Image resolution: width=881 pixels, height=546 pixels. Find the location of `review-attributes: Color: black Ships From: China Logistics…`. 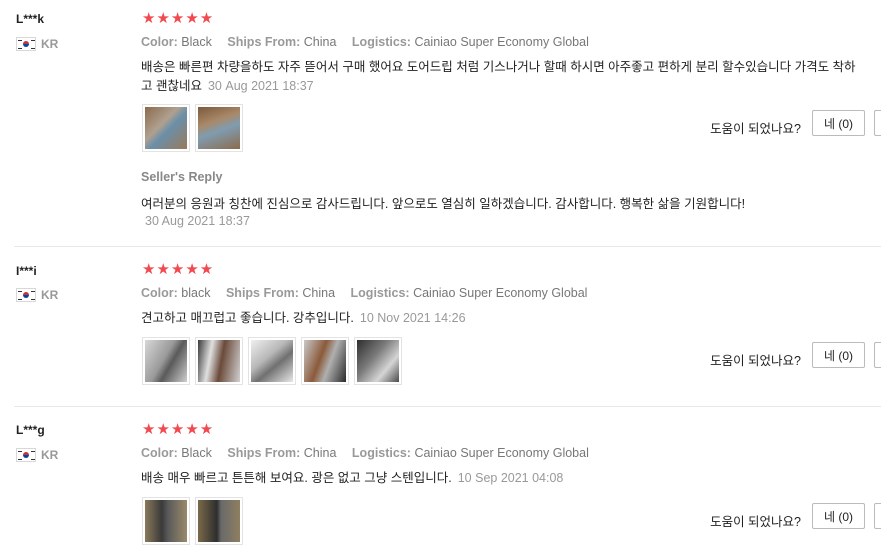

review-attributes: Color: black Ships From: China Logistics… is located at coordinates (364, 293).